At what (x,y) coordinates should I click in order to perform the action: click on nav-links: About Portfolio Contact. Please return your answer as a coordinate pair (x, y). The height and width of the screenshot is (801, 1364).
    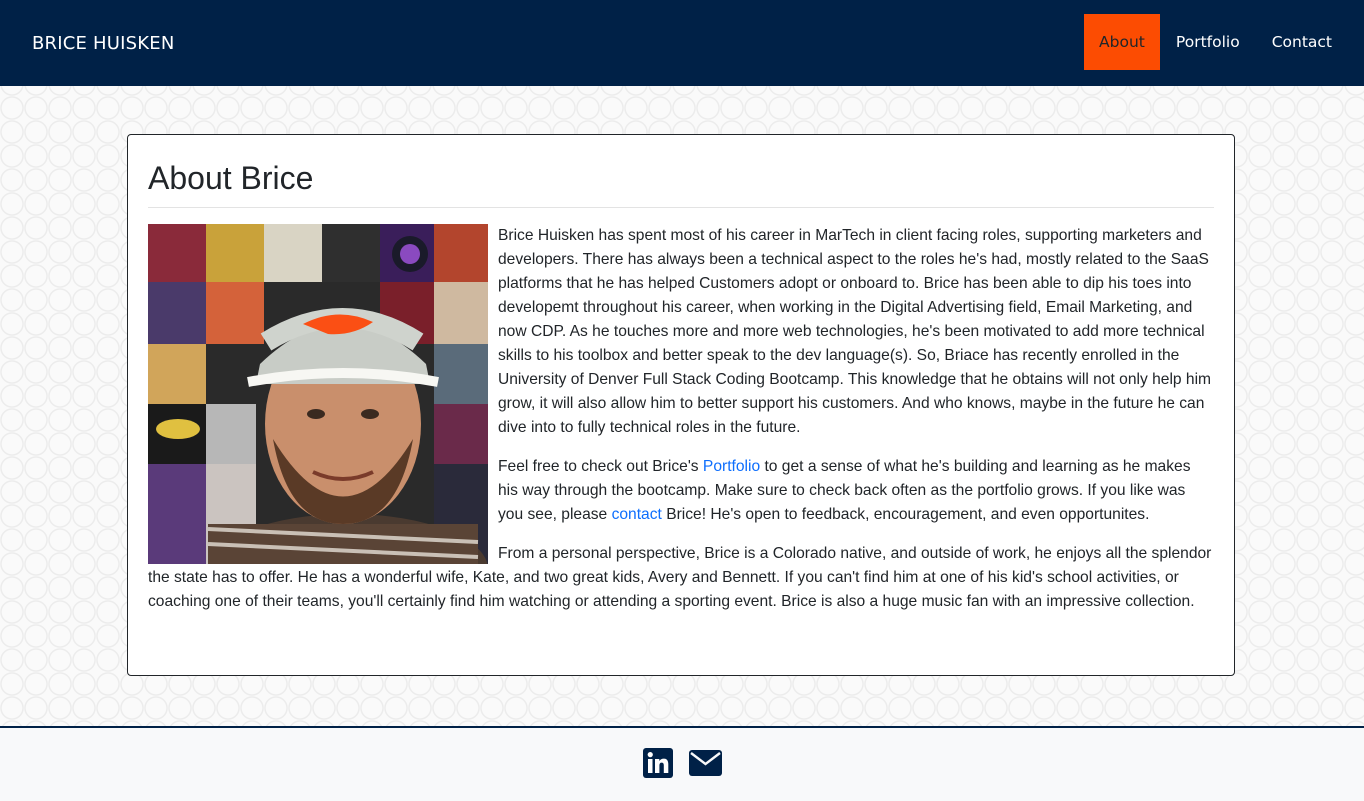
    Looking at the image, I should click on (1215, 43).